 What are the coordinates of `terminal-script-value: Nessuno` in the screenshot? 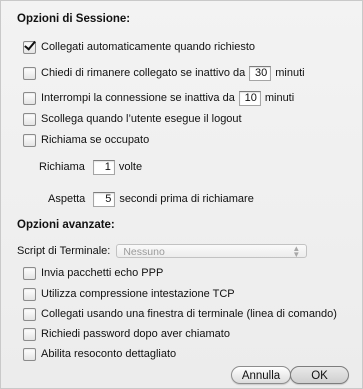 It's located at (144, 252).